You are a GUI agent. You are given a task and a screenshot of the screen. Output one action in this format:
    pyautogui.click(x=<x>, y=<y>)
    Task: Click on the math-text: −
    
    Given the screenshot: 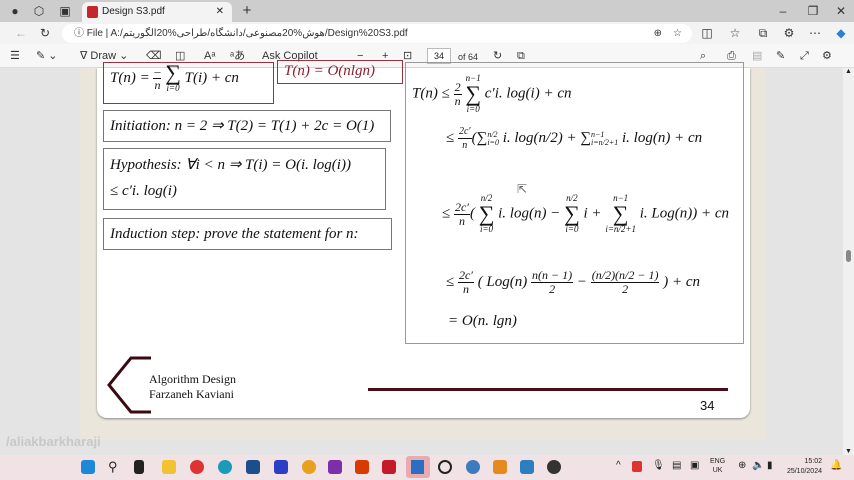 What is the action you would take?
    pyautogui.click(x=581, y=281)
    